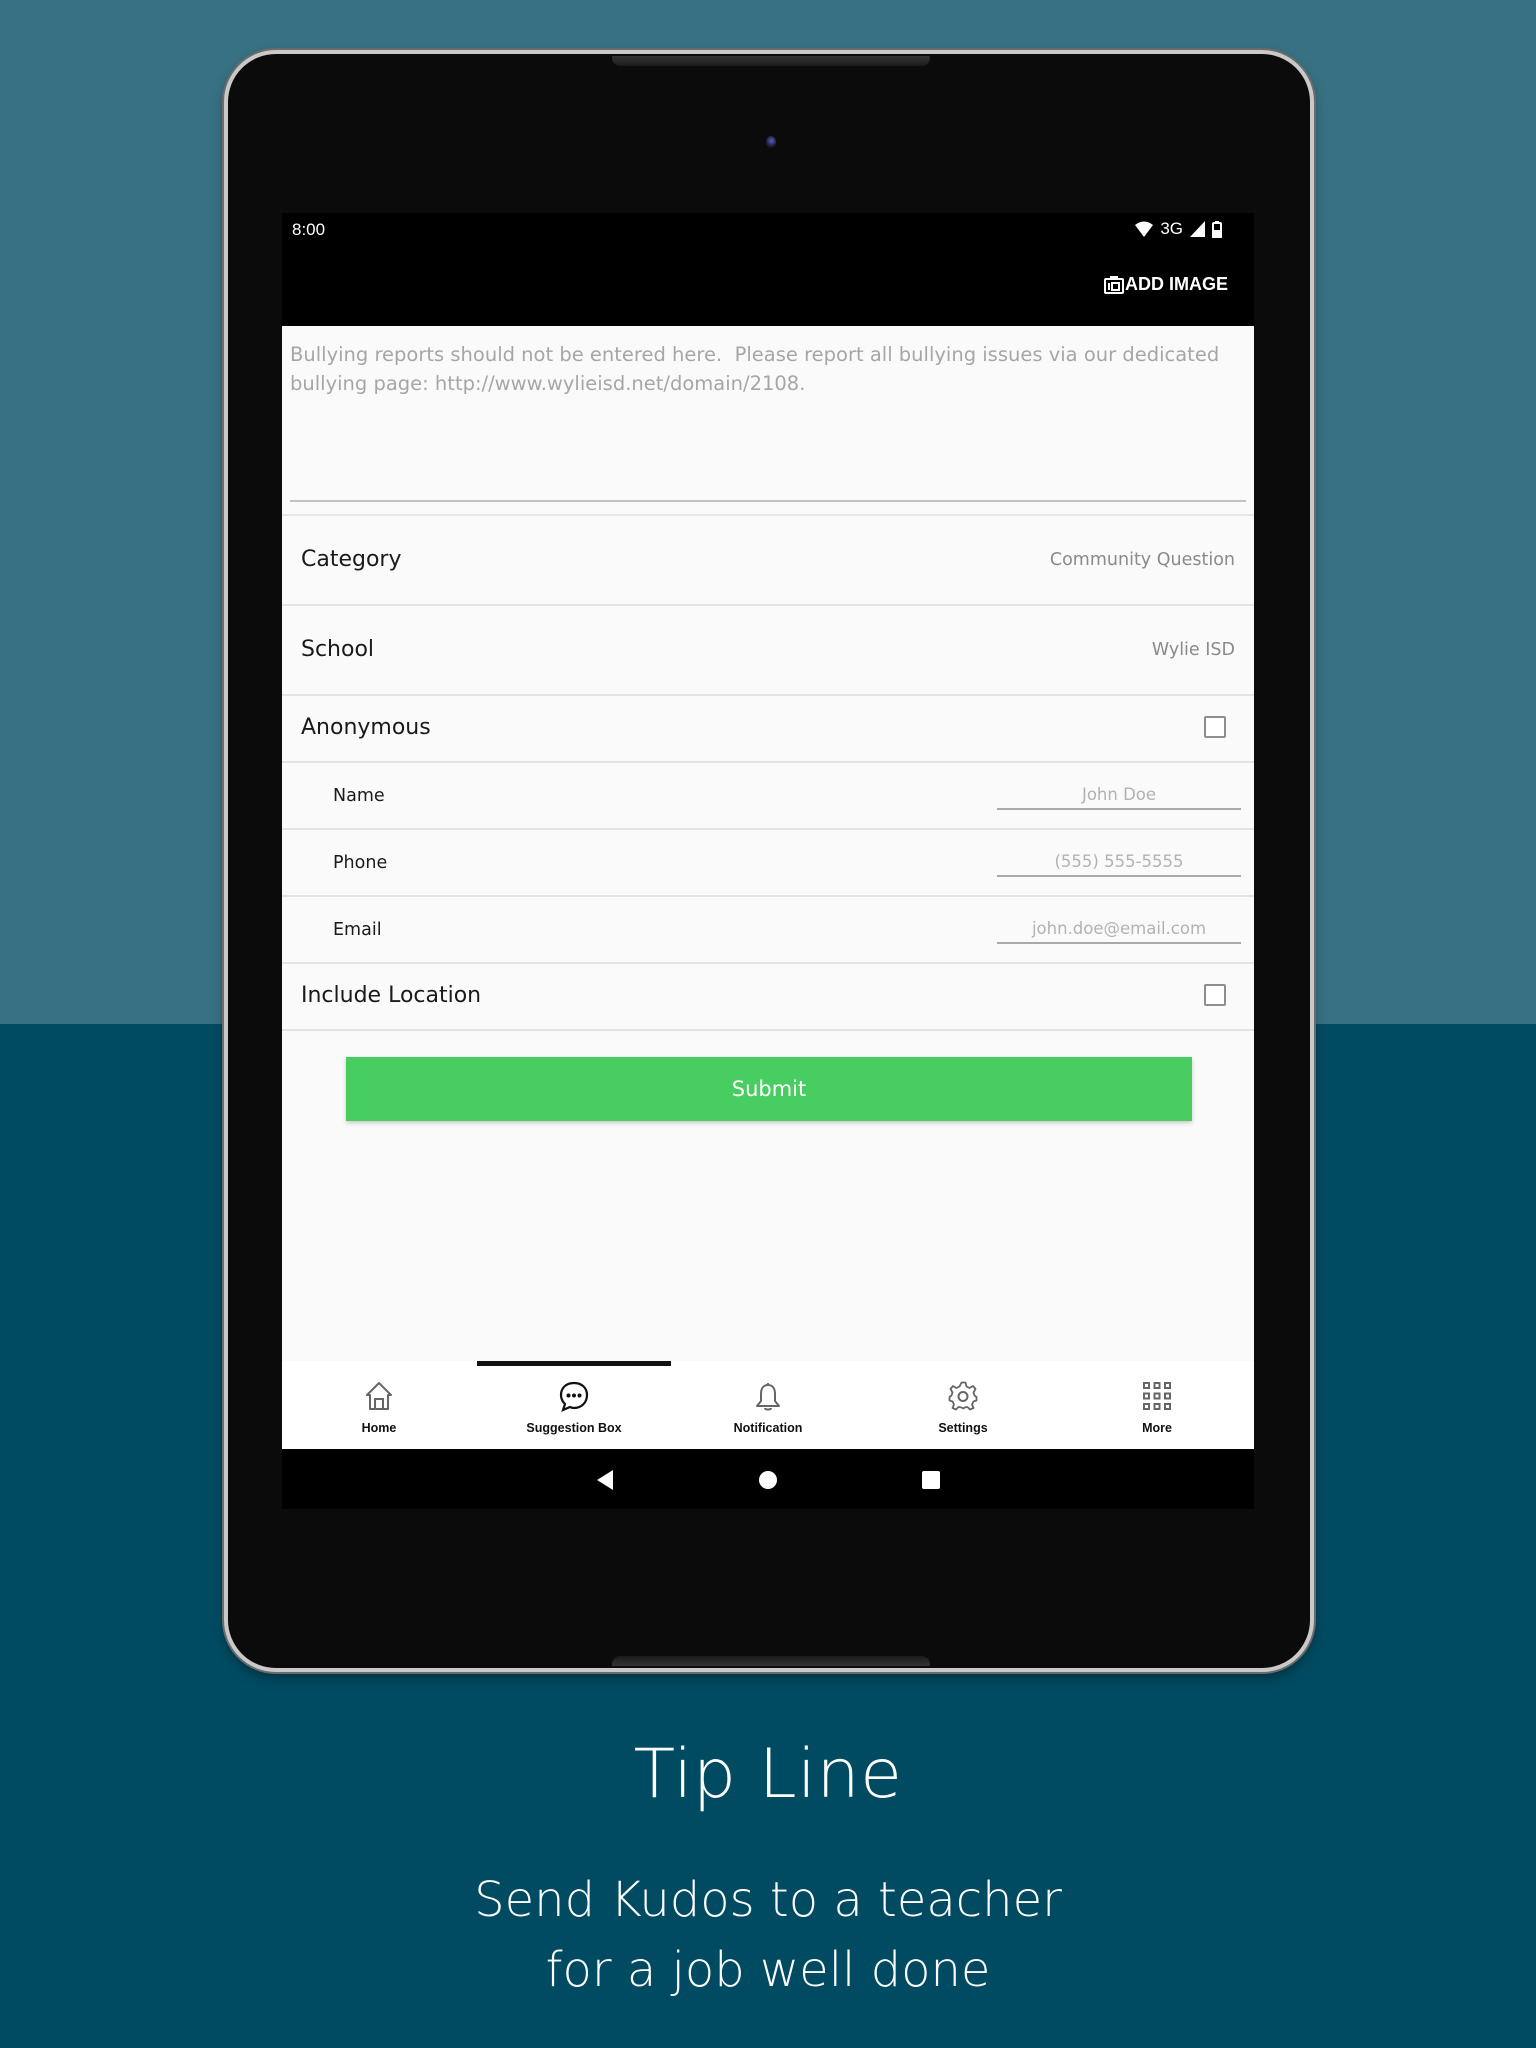  I want to click on phone-row: Phone, so click(768, 863).